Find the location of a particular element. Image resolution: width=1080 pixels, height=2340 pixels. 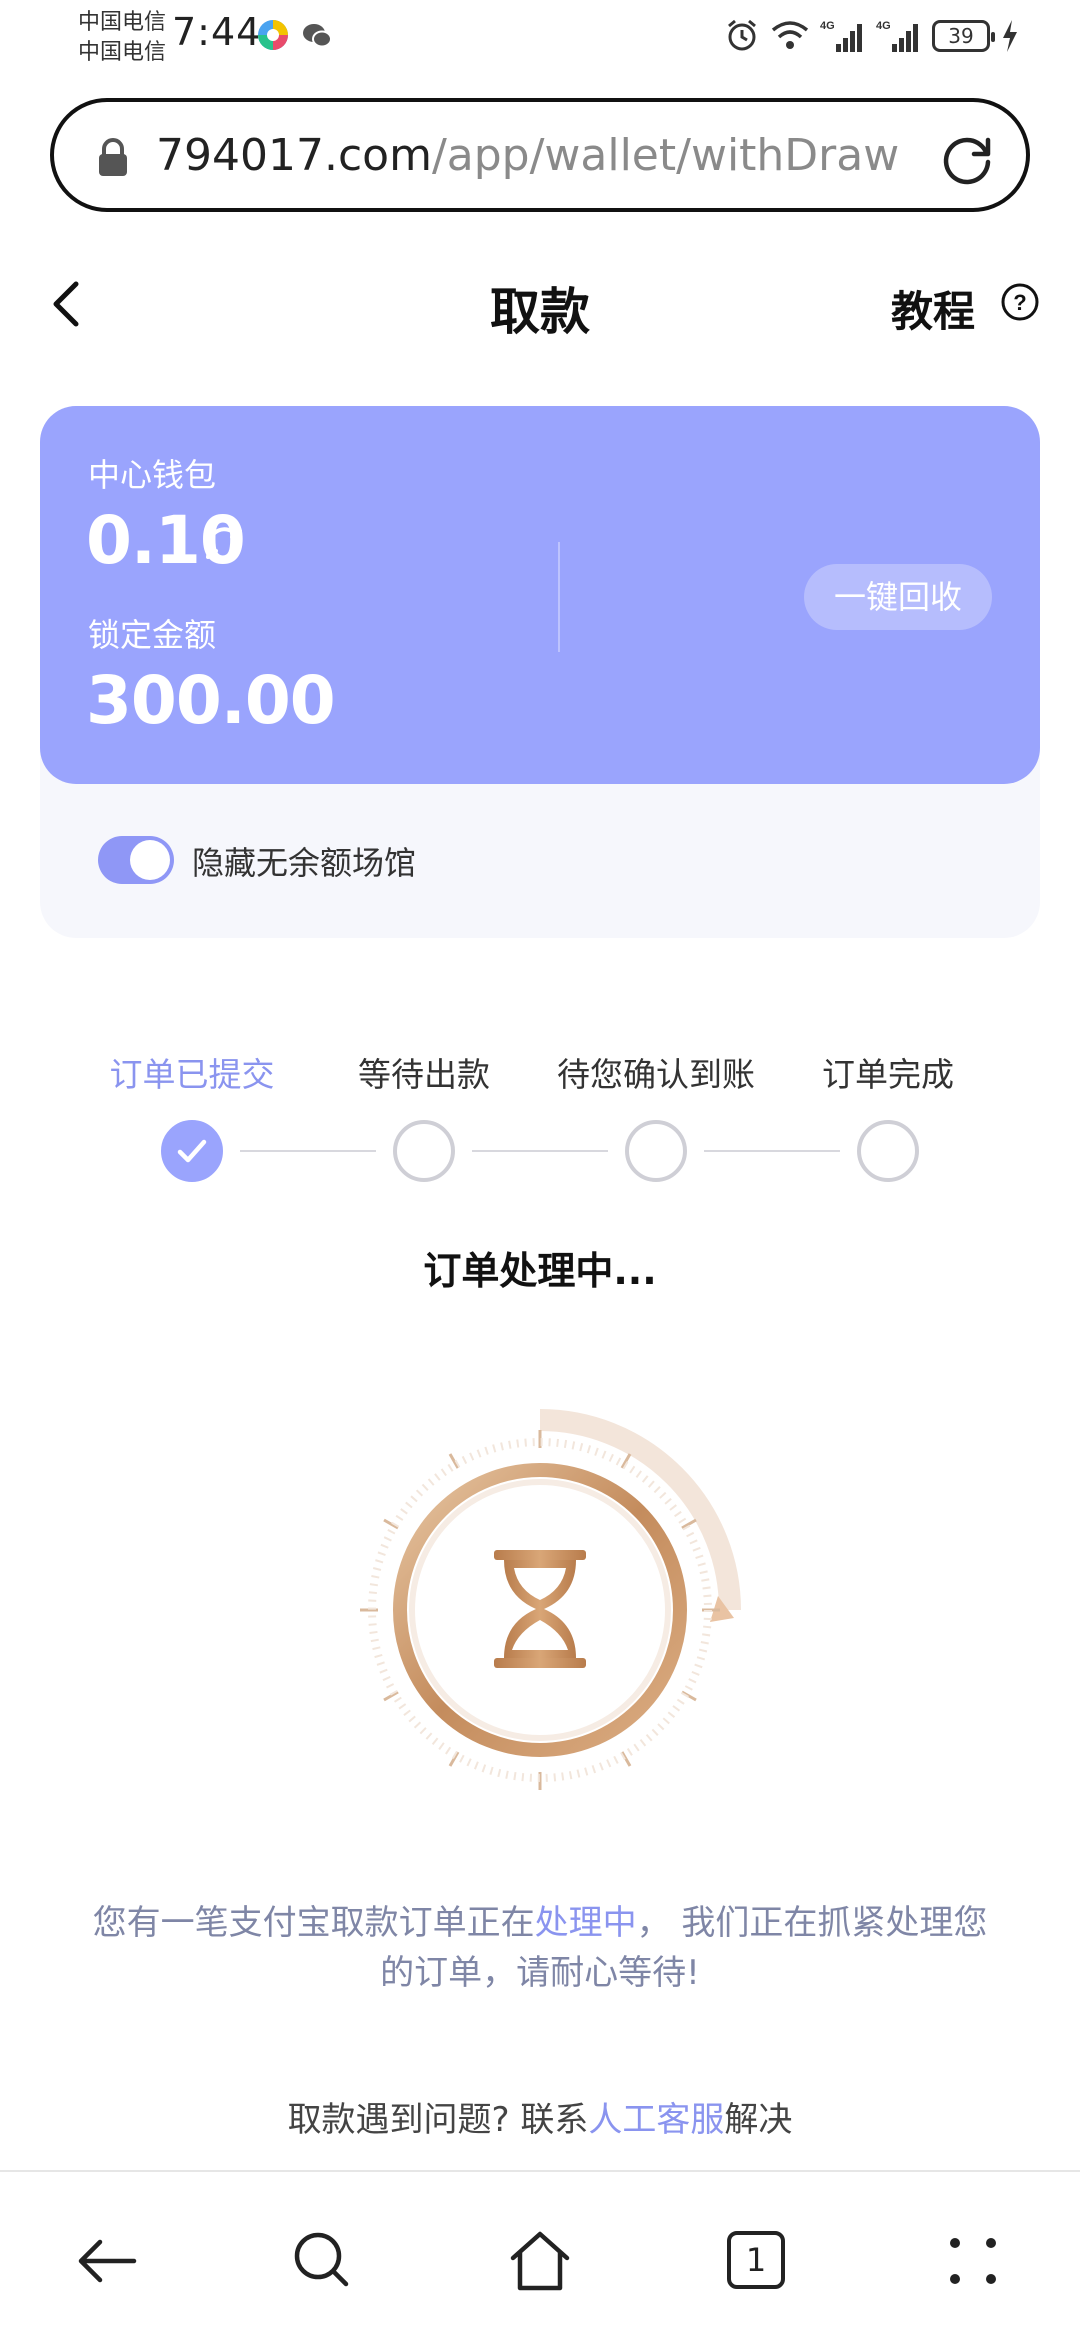

wifi-icon is located at coordinates (790, 35).